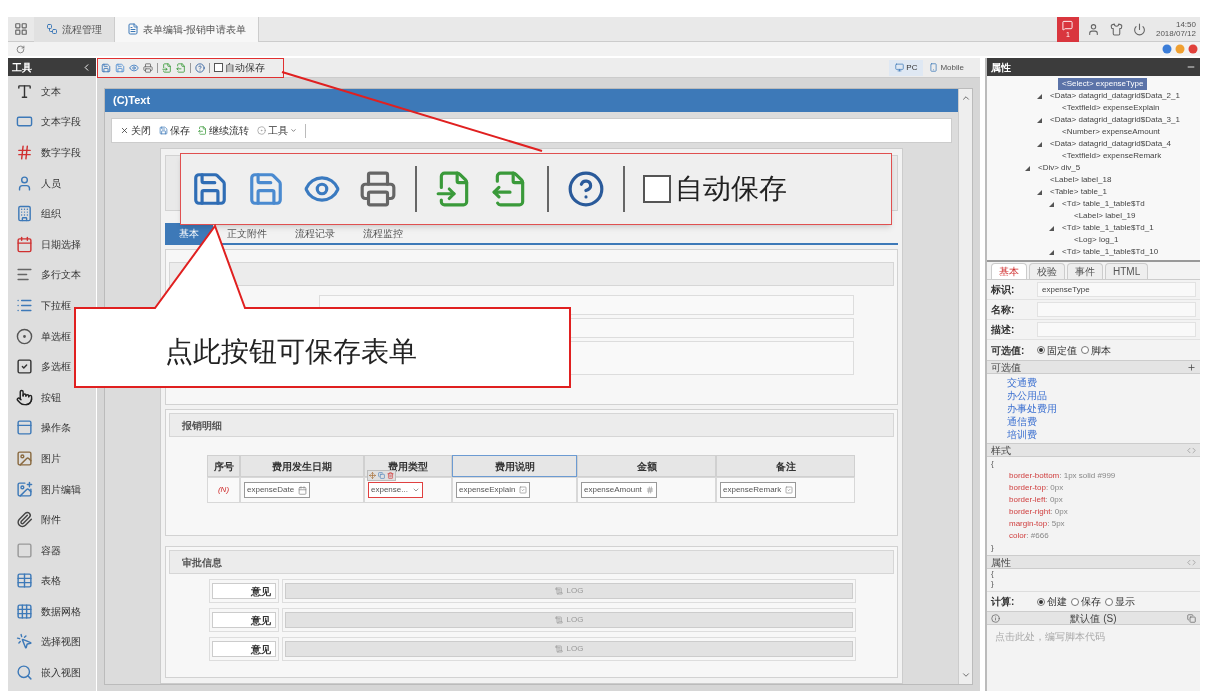 This screenshot has height=696, width=1210. I want to click on input-field: expenseRemark, so click(758, 490).